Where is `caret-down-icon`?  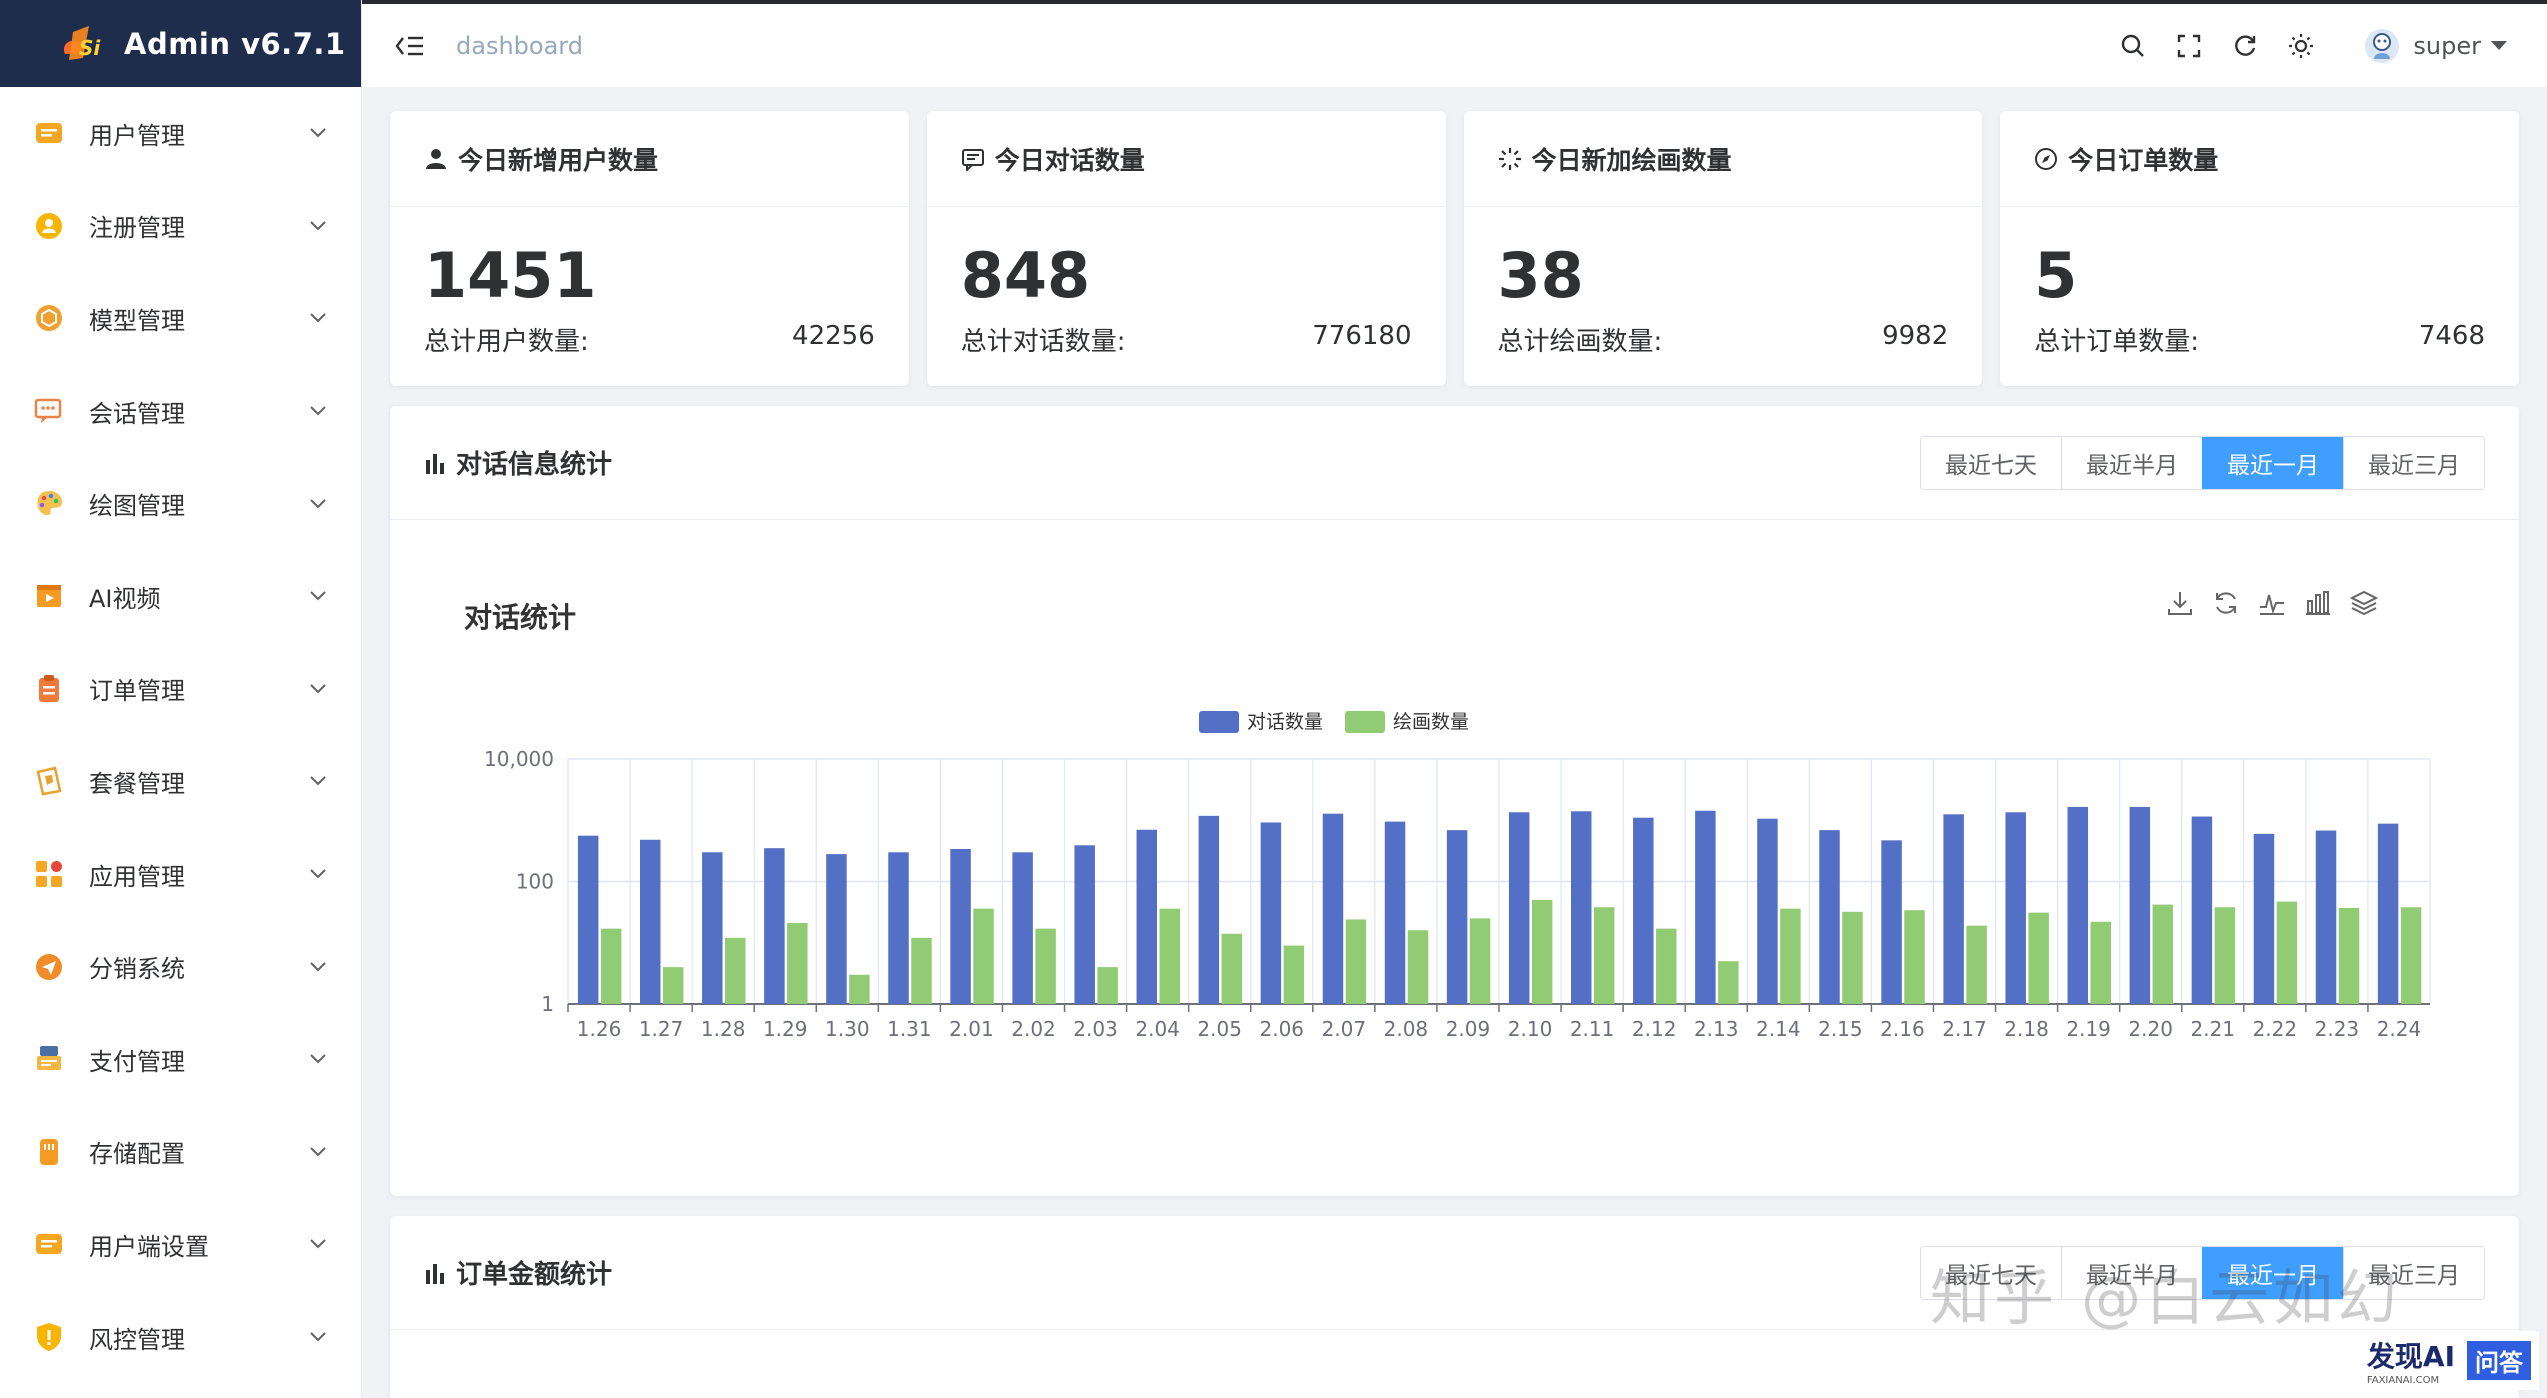 caret-down-icon is located at coordinates (2499, 45).